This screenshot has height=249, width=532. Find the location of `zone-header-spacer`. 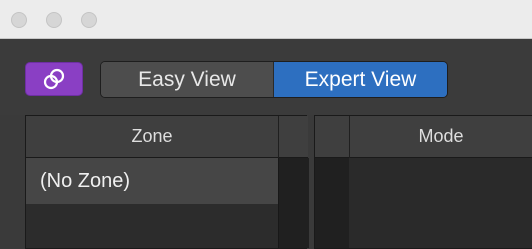

zone-header-spacer is located at coordinates (293, 137).